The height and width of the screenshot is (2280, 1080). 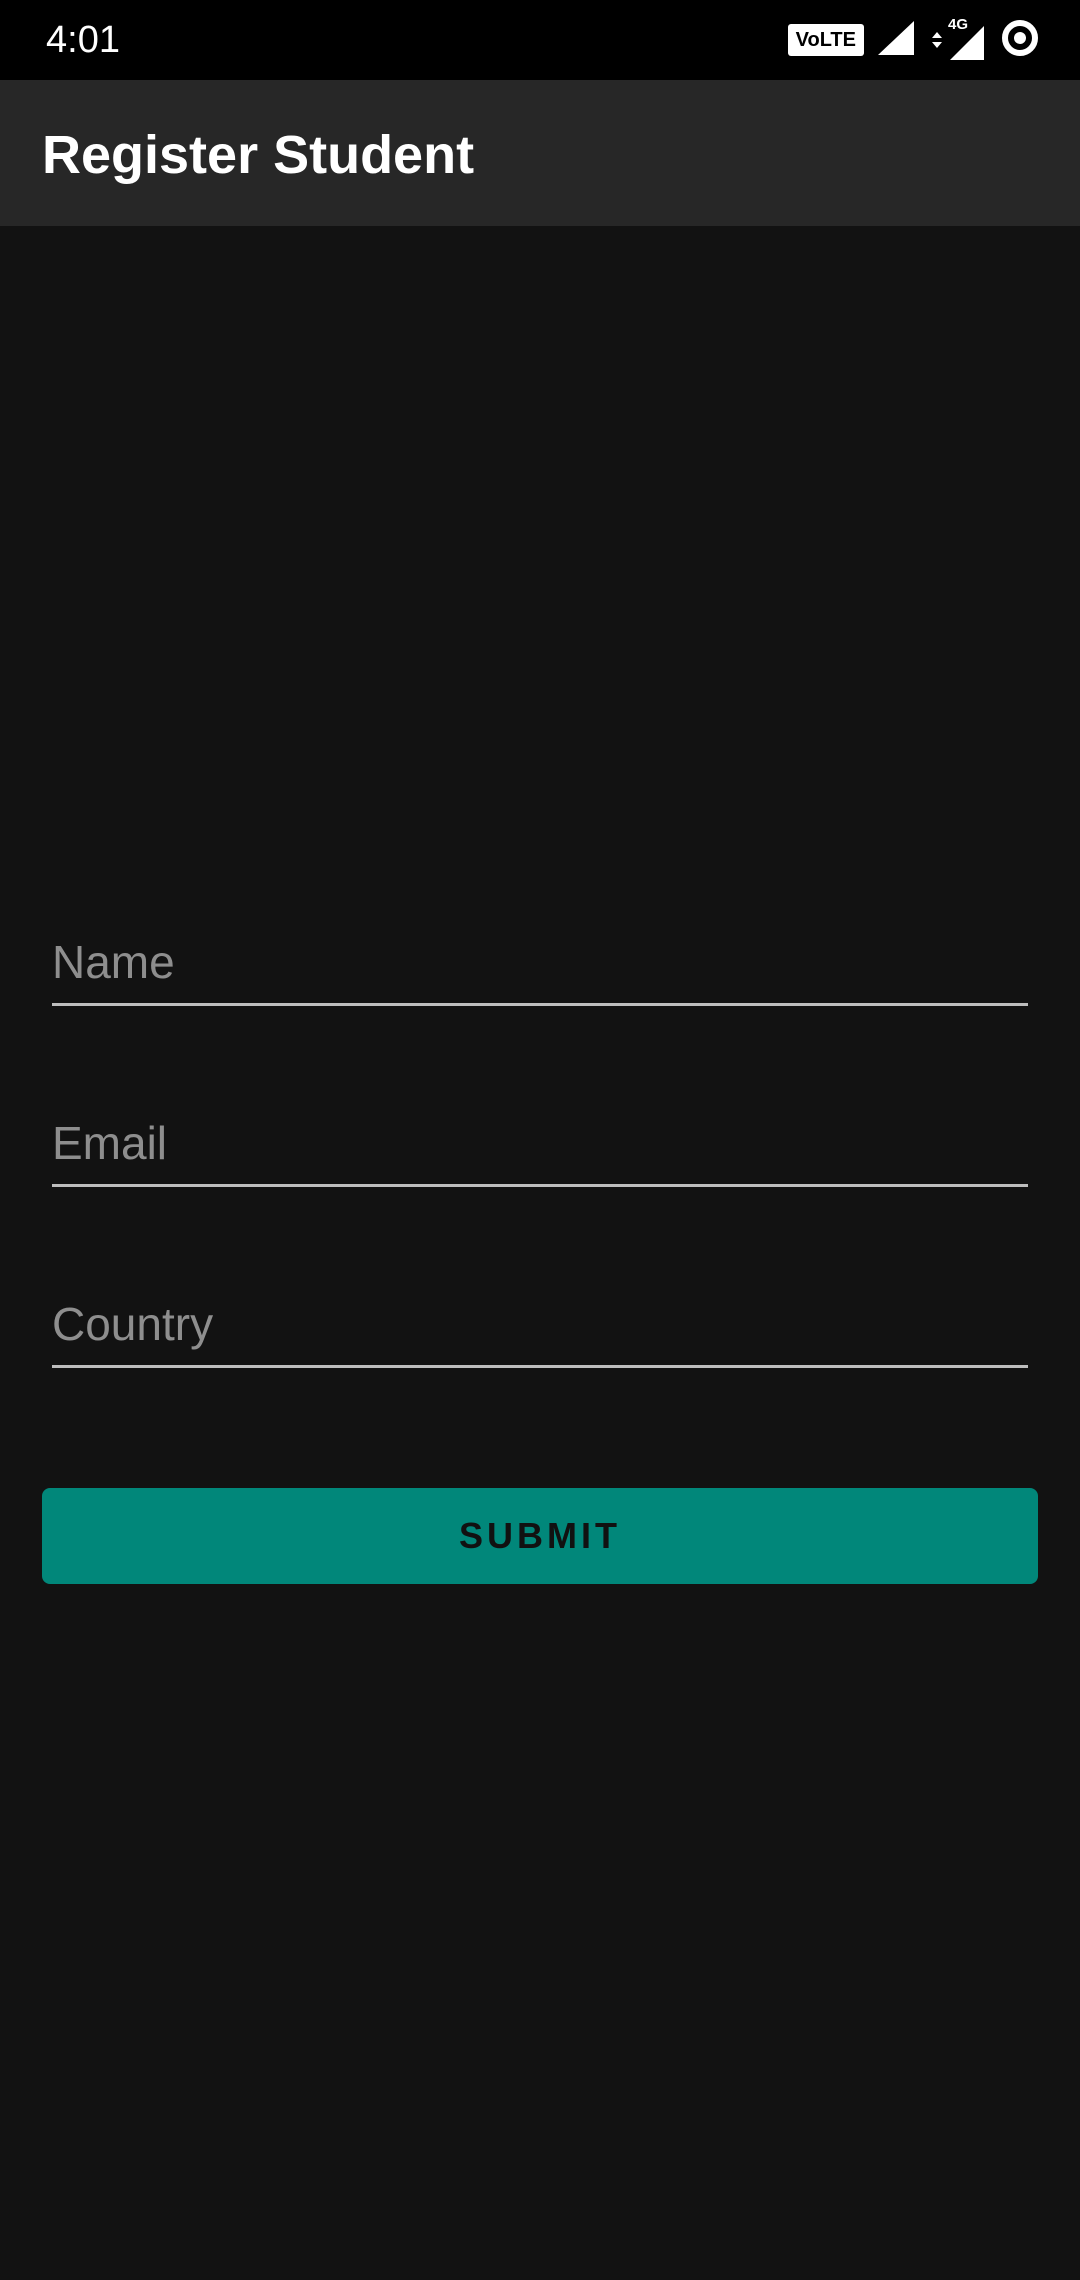 What do you see at coordinates (958, 24) in the screenshot?
I see `network-type-label: 4G` at bounding box center [958, 24].